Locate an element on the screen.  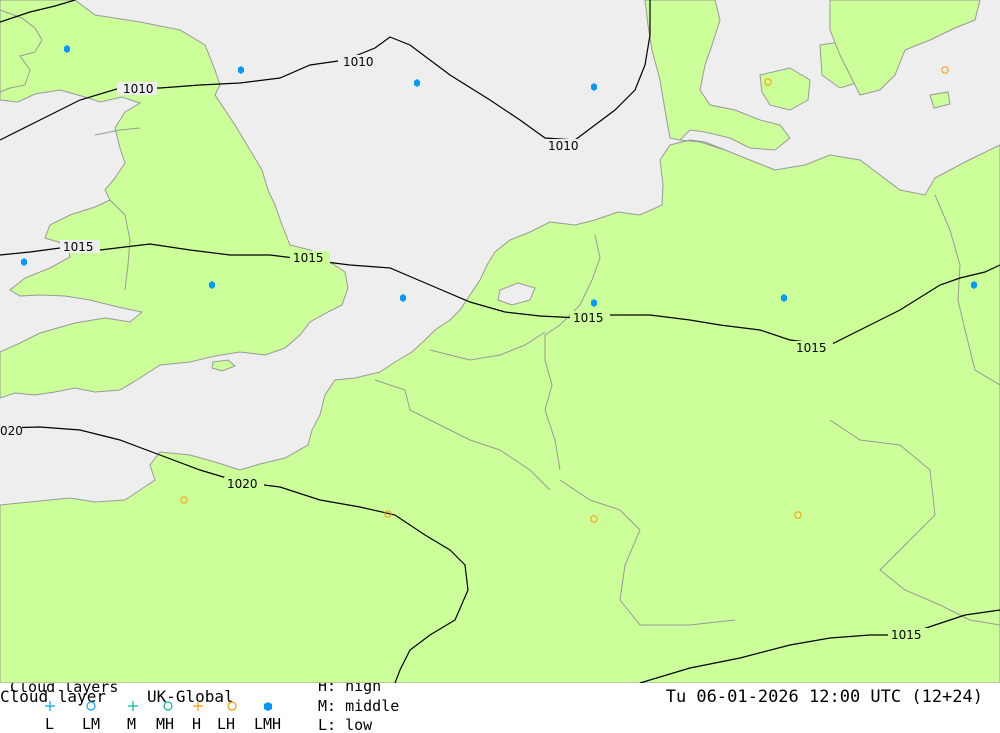
plus-teal-icon is located at coordinates (133, 706).